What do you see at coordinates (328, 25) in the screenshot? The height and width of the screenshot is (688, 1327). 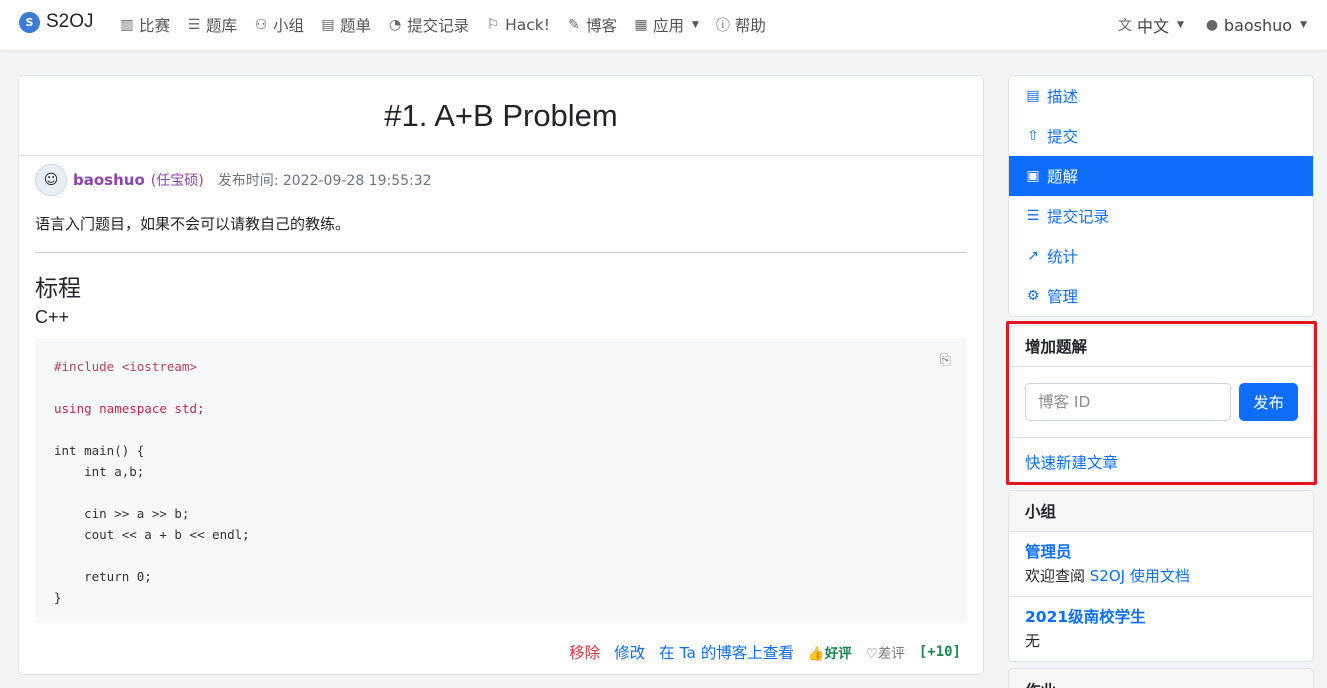 I see `card-list-icon: ▤` at bounding box center [328, 25].